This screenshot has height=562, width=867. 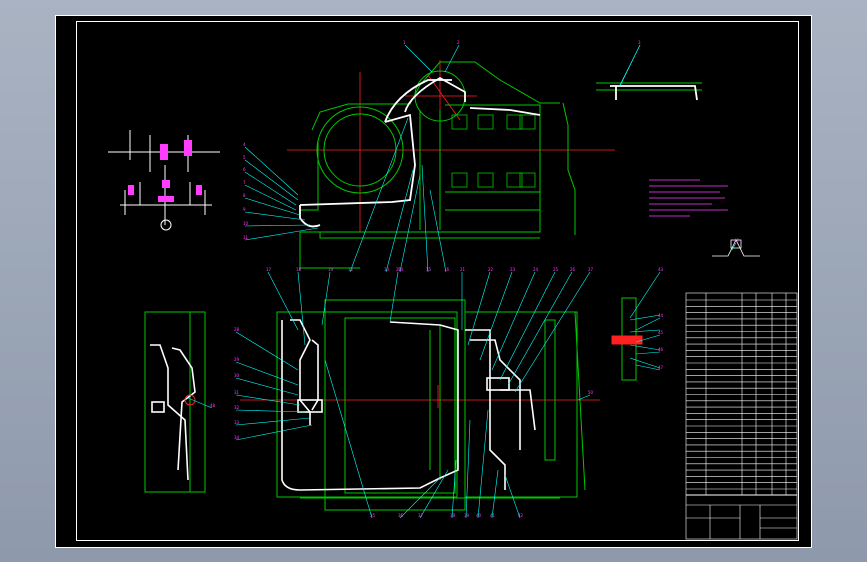 I want to click on balloon-label: 10, so click(x=246, y=223).